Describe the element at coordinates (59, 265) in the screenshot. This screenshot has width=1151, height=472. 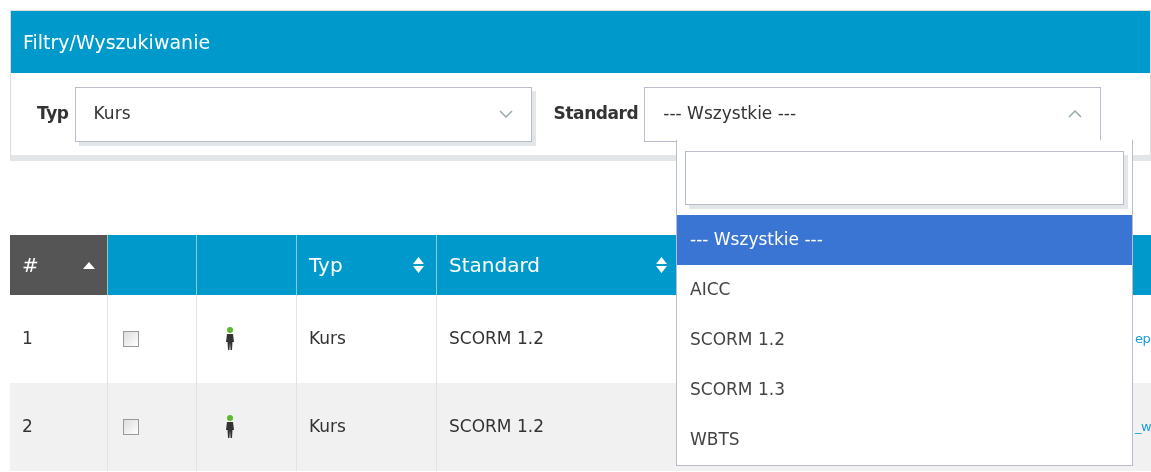
I see `column-header: #` at that location.